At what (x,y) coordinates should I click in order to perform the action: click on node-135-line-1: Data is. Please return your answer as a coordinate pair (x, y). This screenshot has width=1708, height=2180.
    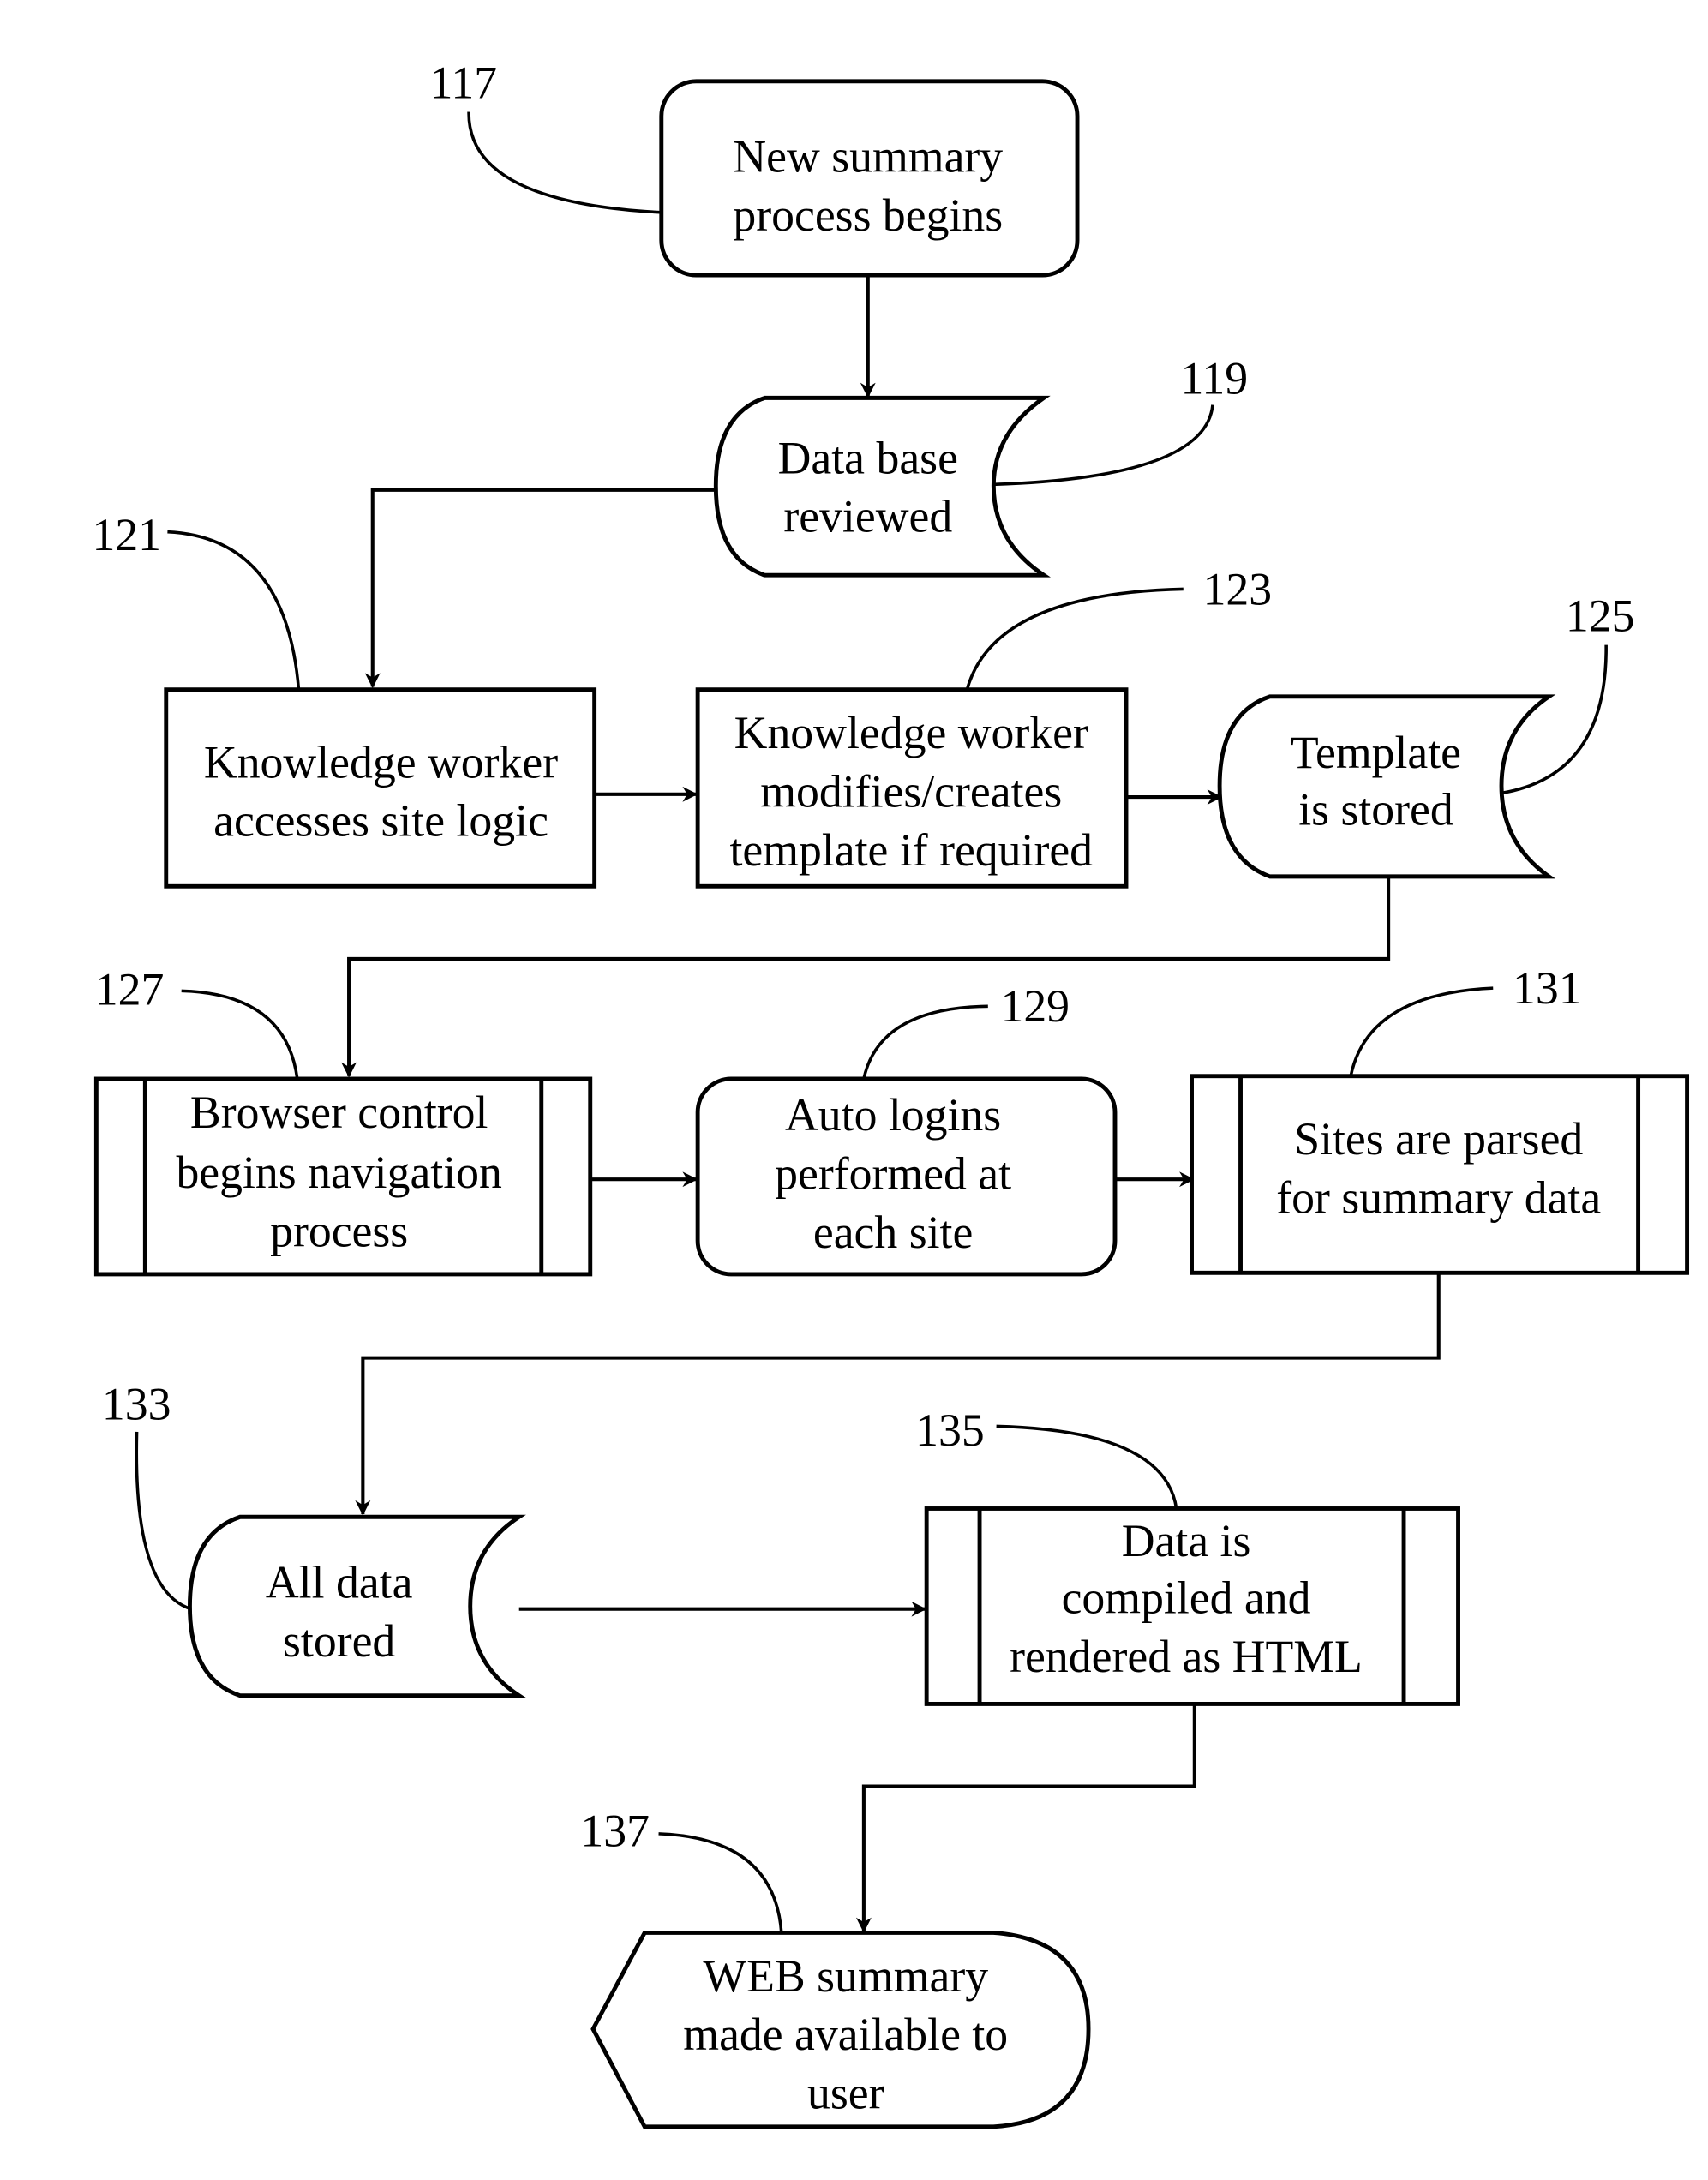
    Looking at the image, I should click on (1186, 1541).